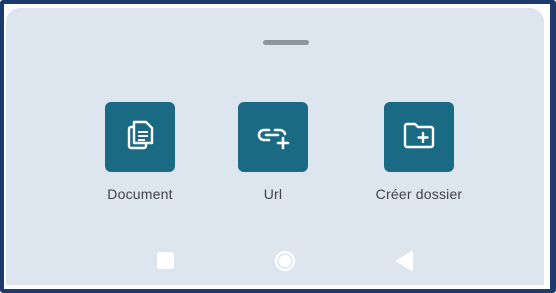  I want to click on square-recents-icon, so click(165, 260).